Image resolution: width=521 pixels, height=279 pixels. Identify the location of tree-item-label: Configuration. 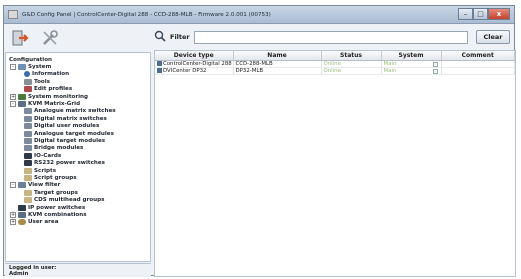
(31, 59).